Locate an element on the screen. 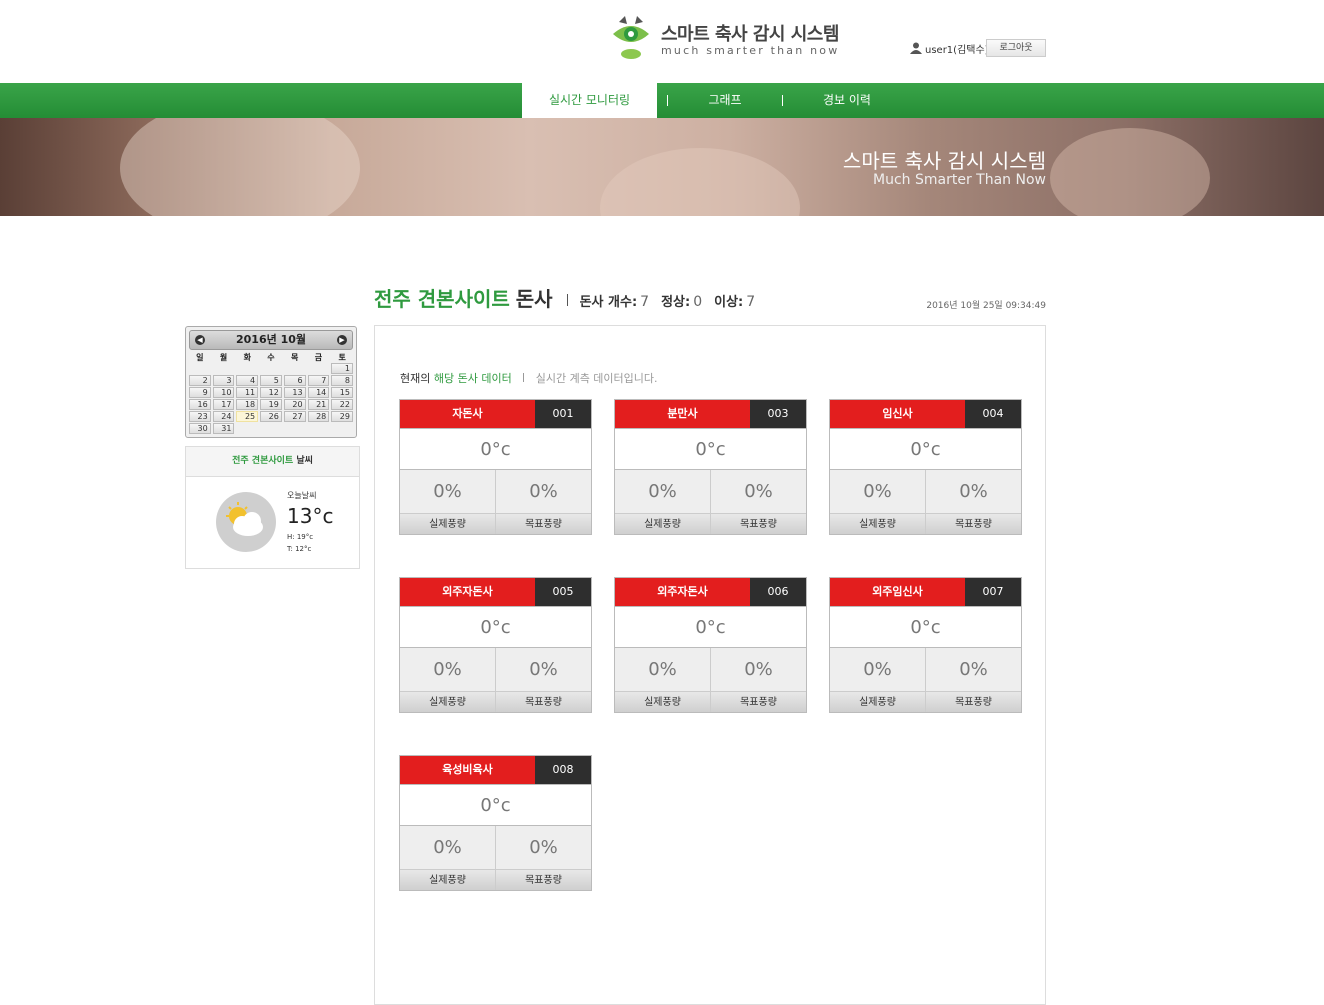  calendar-weekday: 목 is located at coordinates (295, 357).